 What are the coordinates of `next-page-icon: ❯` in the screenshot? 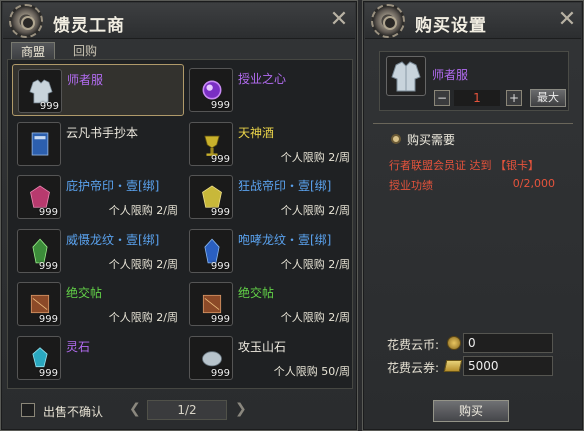 It's located at (241, 409).